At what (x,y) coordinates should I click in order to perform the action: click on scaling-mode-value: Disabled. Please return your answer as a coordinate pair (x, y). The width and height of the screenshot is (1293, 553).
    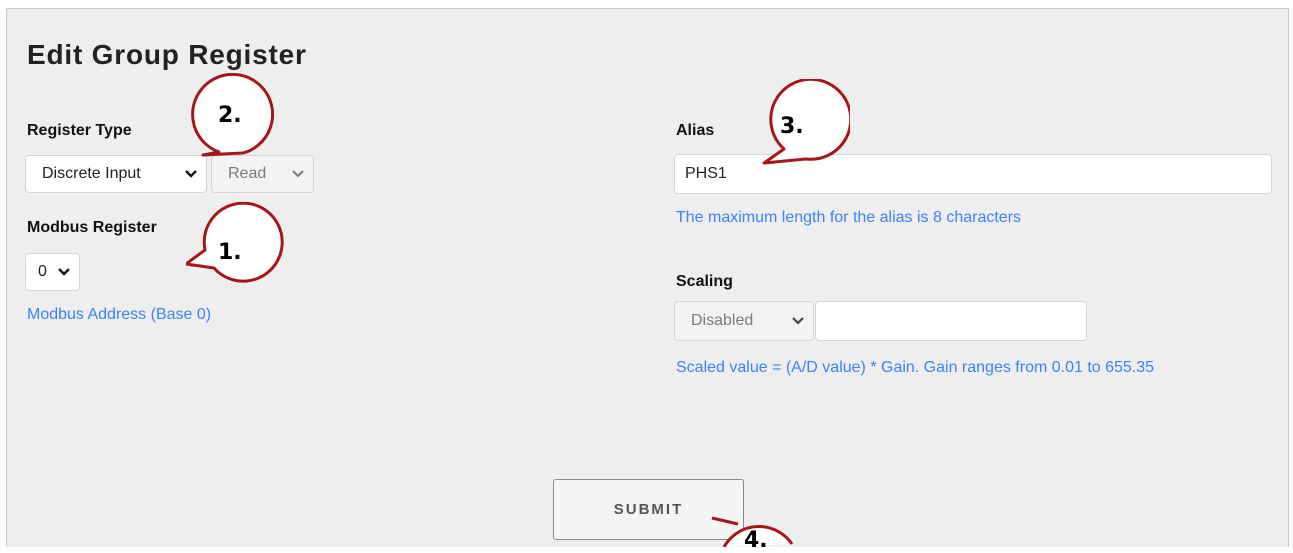
    Looking at the image, I should click on (722, 320).